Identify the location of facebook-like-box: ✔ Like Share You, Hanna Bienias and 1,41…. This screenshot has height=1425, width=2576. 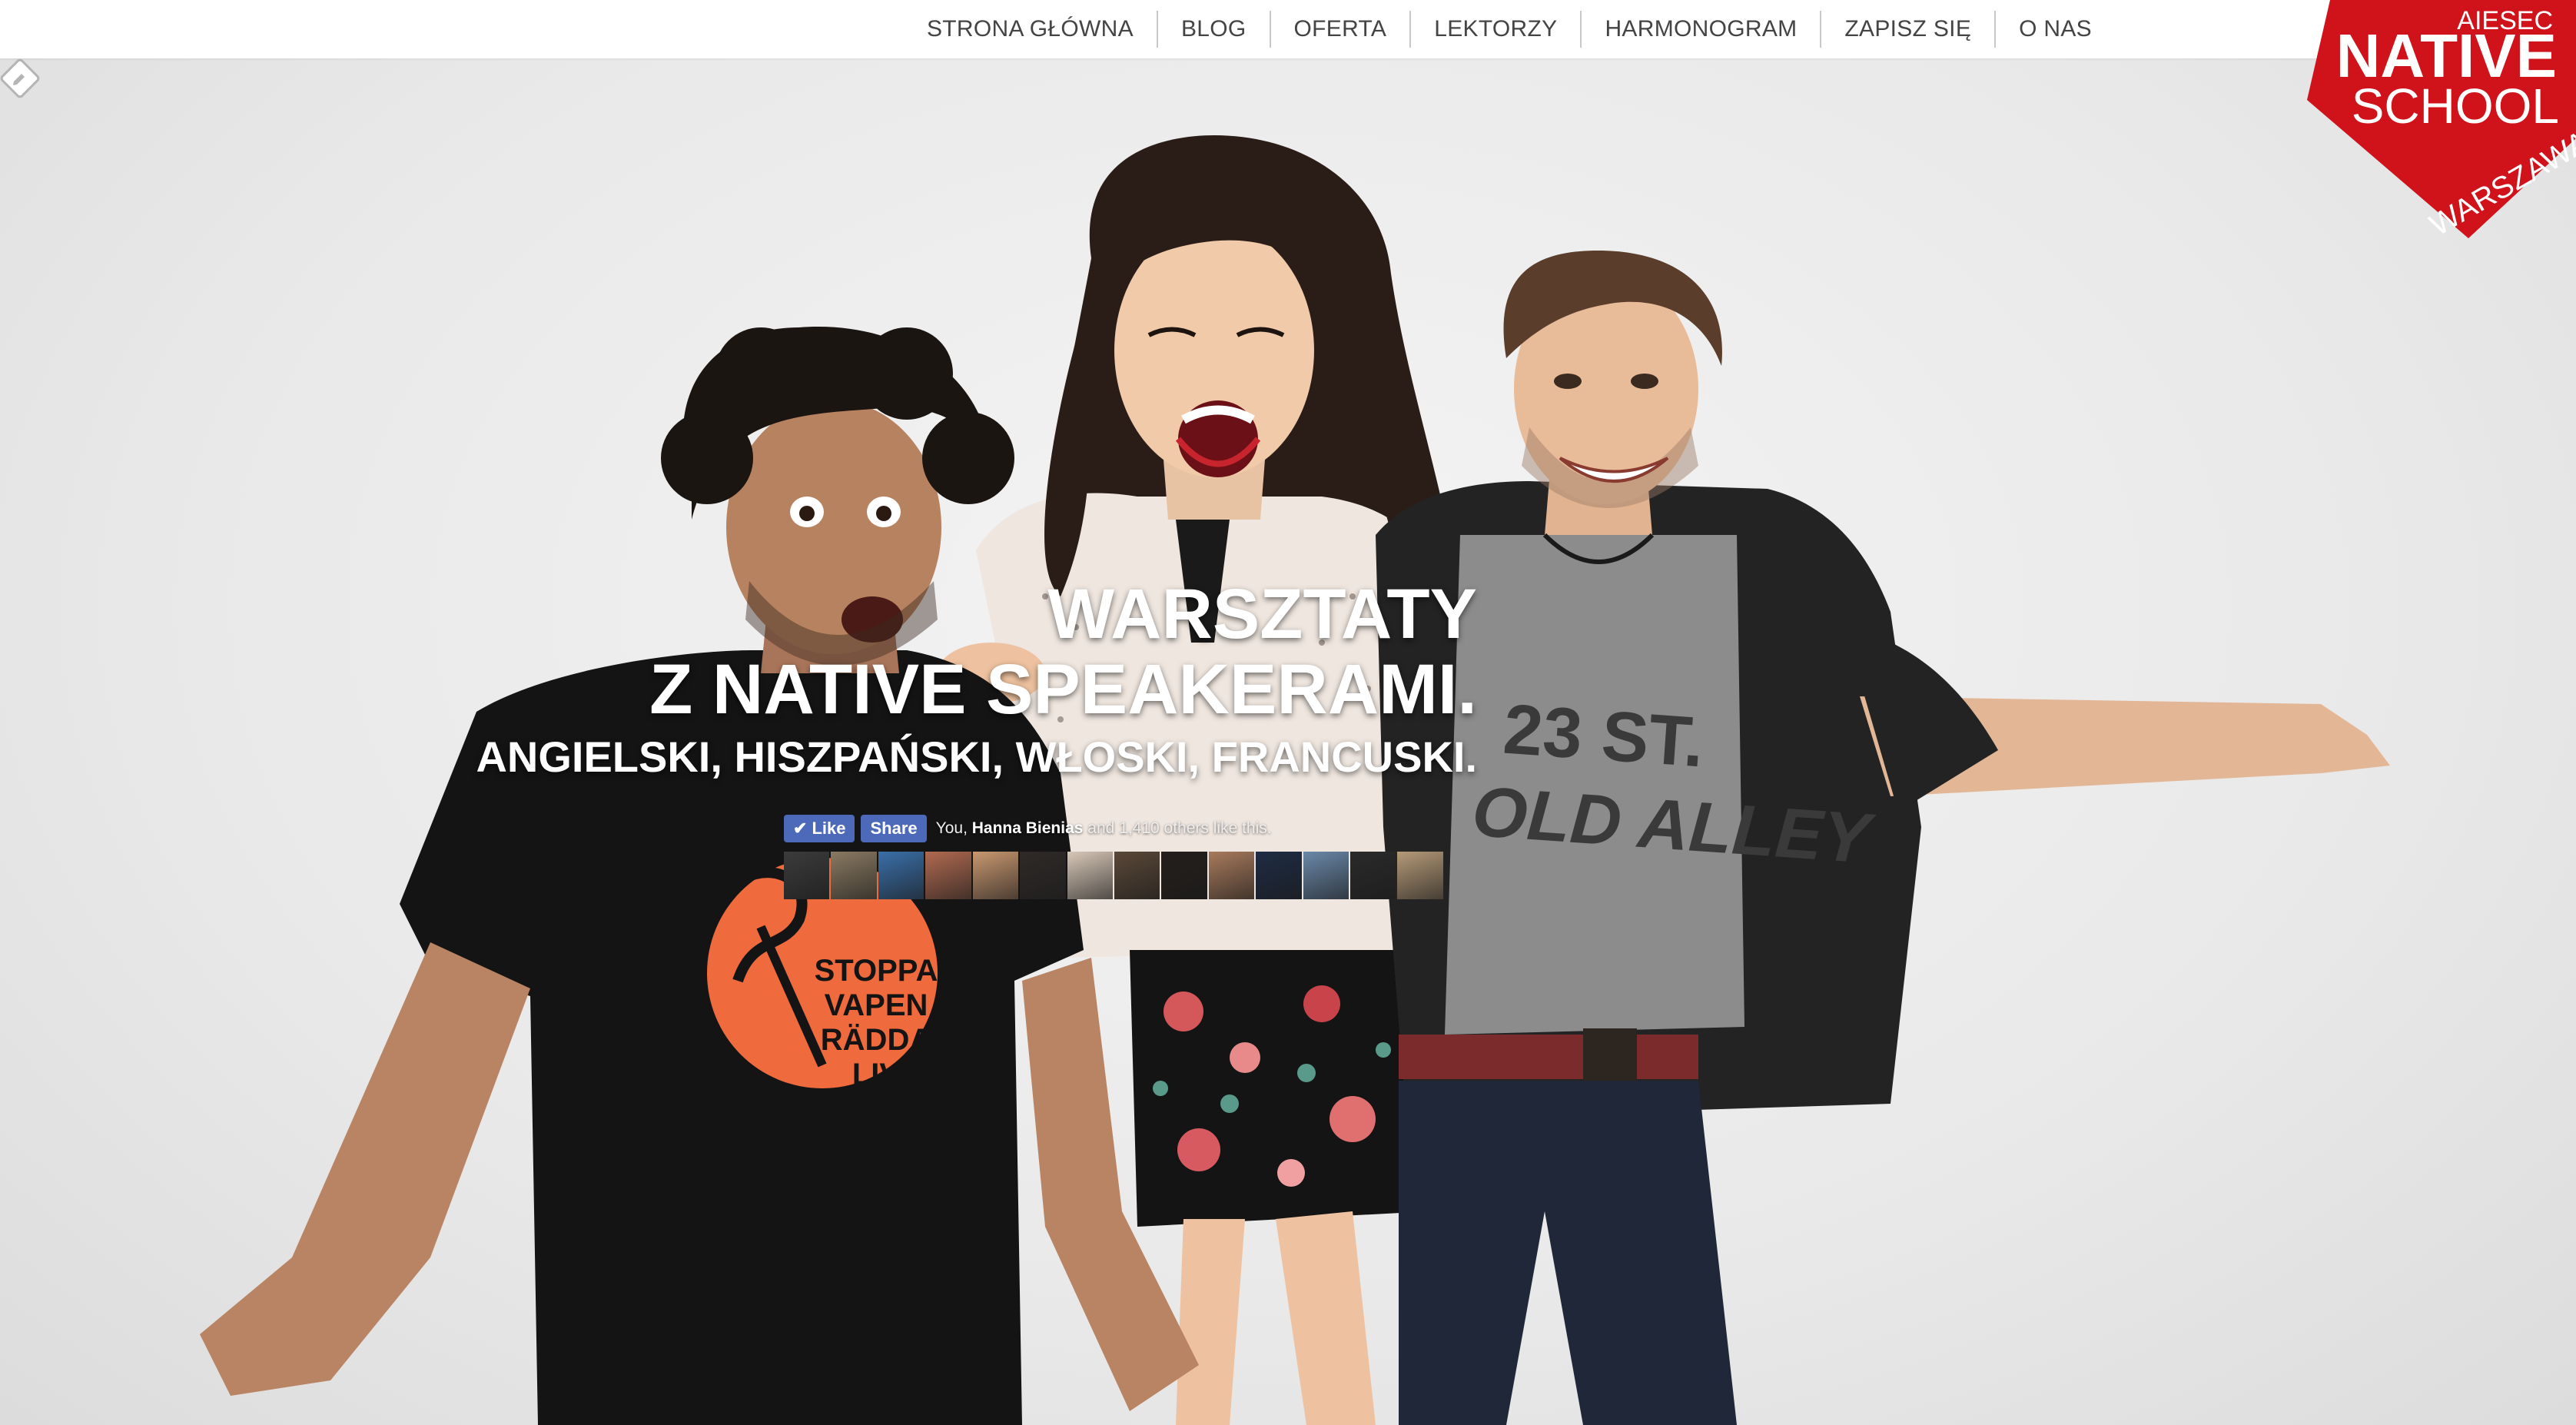
(1114, 856).